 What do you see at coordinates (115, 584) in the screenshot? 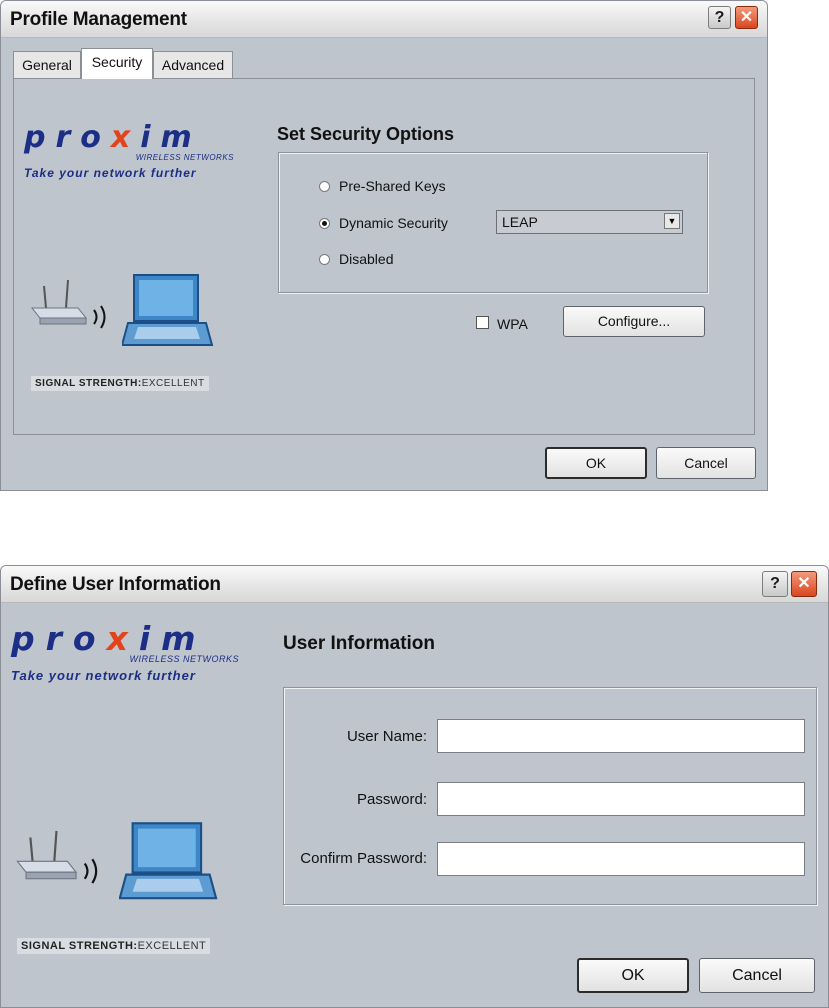
I see `dialog-title: Define User Information` at bounding box center [115, 584].